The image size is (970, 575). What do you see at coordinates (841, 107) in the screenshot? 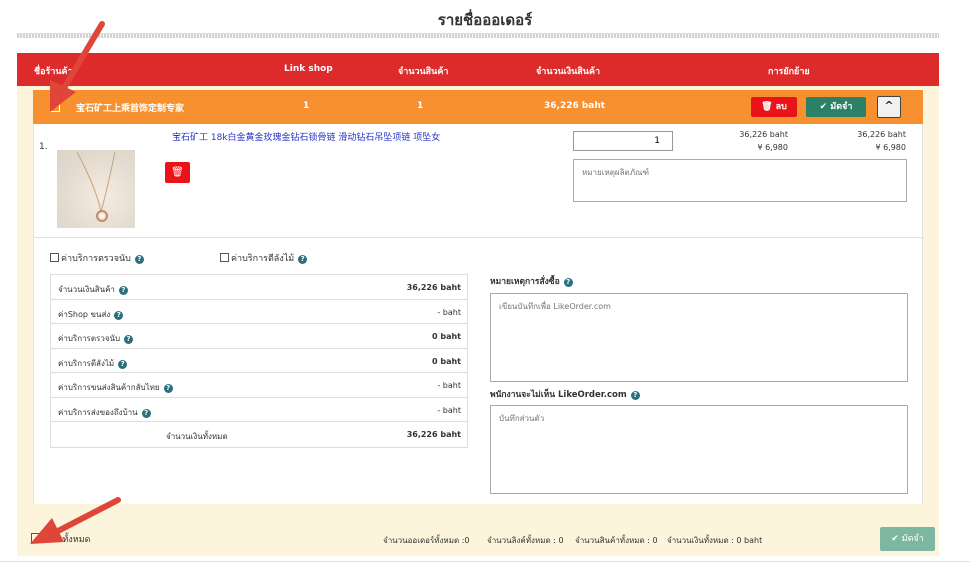
I see `deposit-shop-label: มัดจำ` at bounding box center [841, 107].